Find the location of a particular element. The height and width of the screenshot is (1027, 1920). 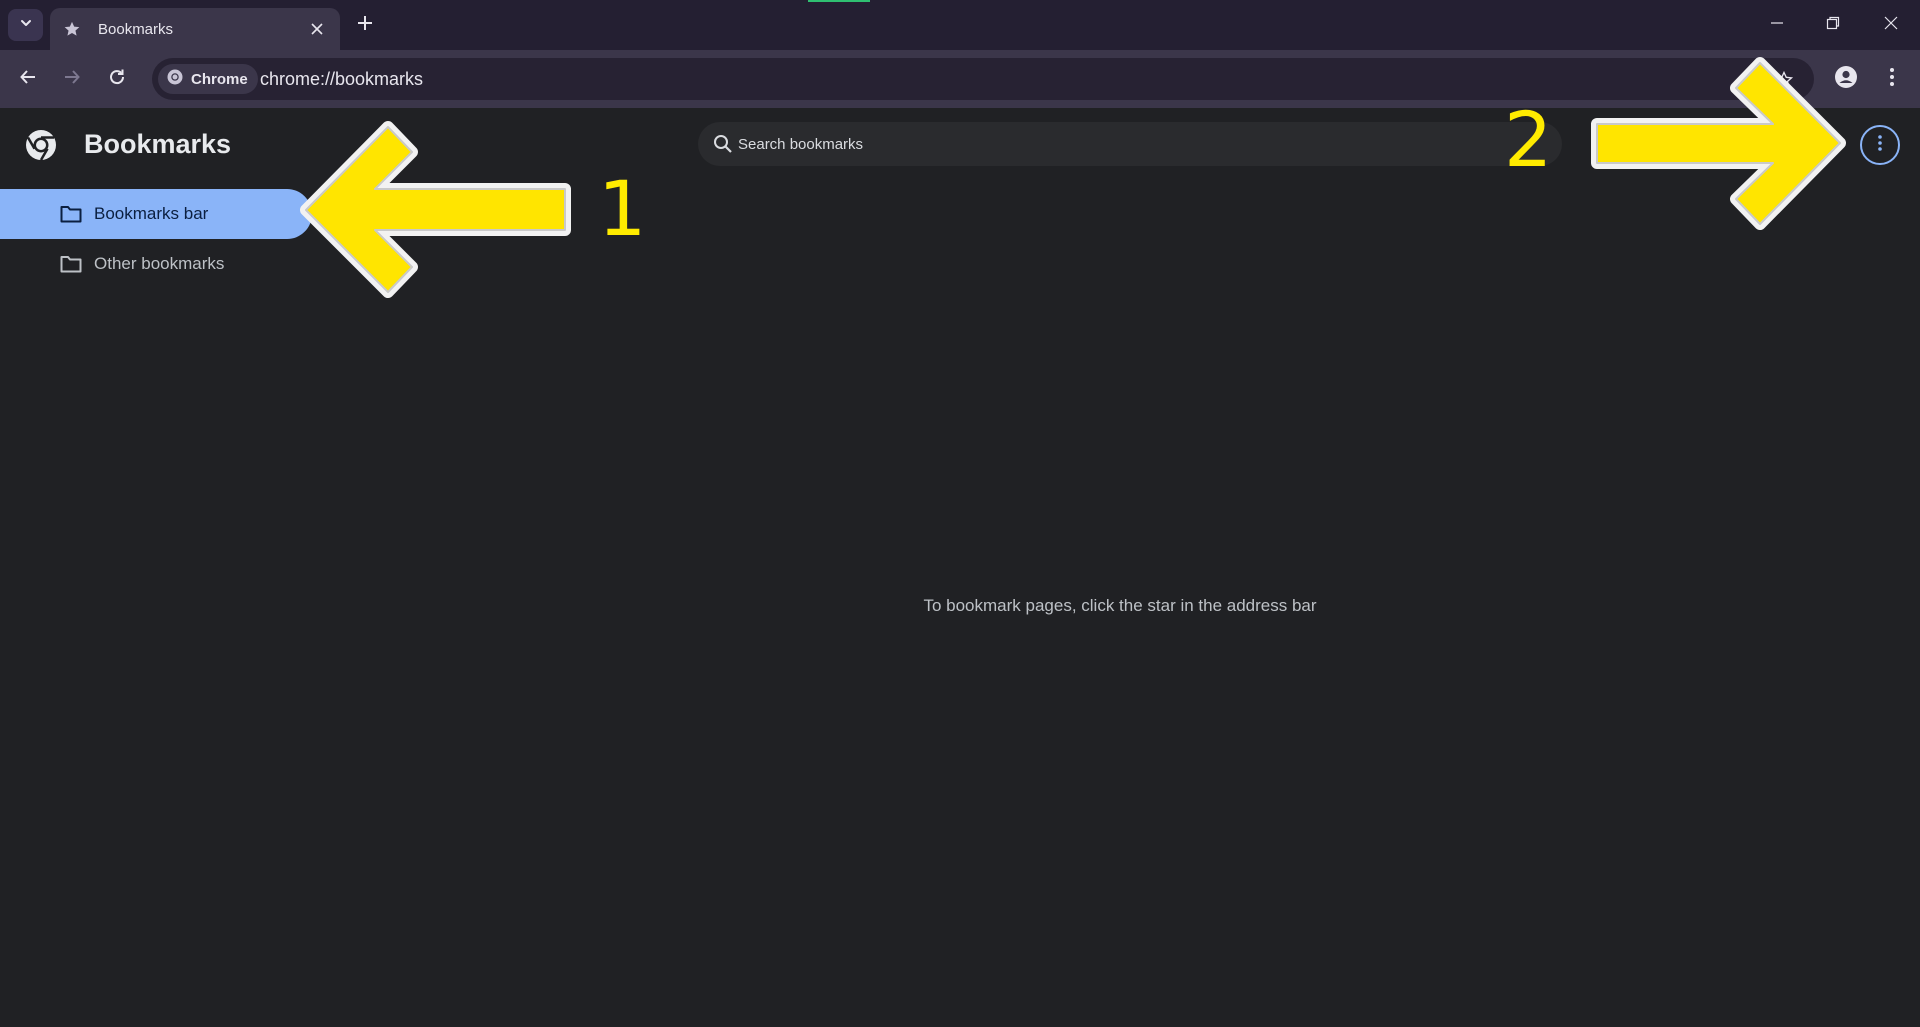

star-icon is located at coordinates (72, 29).